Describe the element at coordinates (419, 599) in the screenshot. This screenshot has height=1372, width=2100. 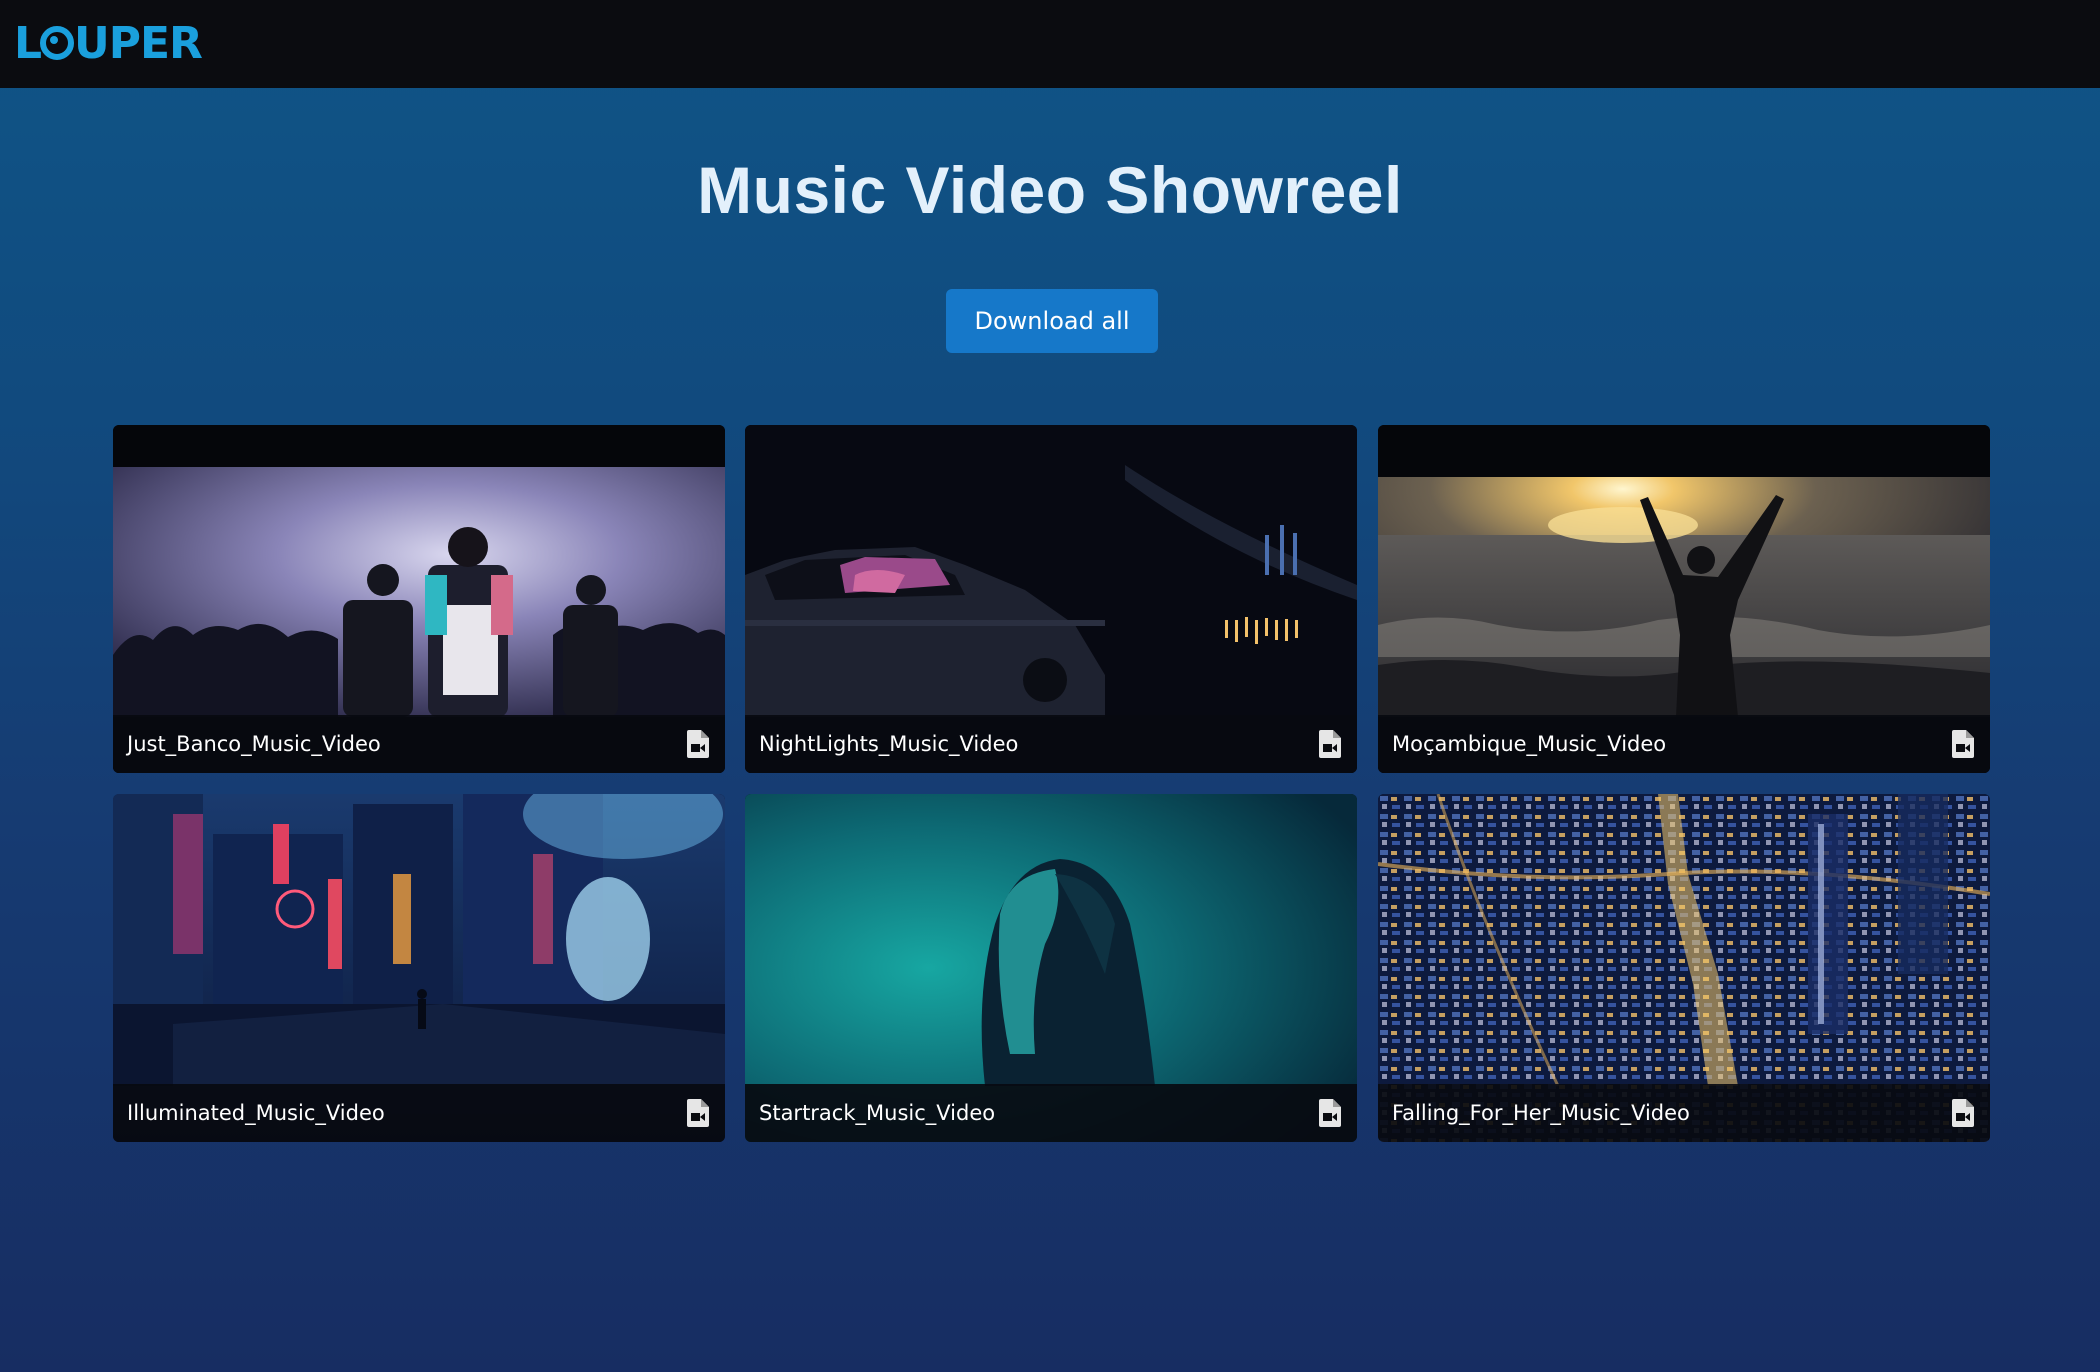
I see `video-card: Just_Banco_Music_Video` at that location.